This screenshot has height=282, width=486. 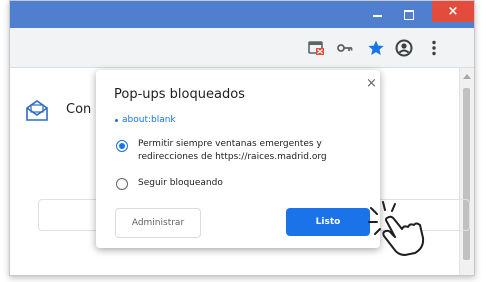 I want to click on title-bar: ×, so click(x=242, y=14).